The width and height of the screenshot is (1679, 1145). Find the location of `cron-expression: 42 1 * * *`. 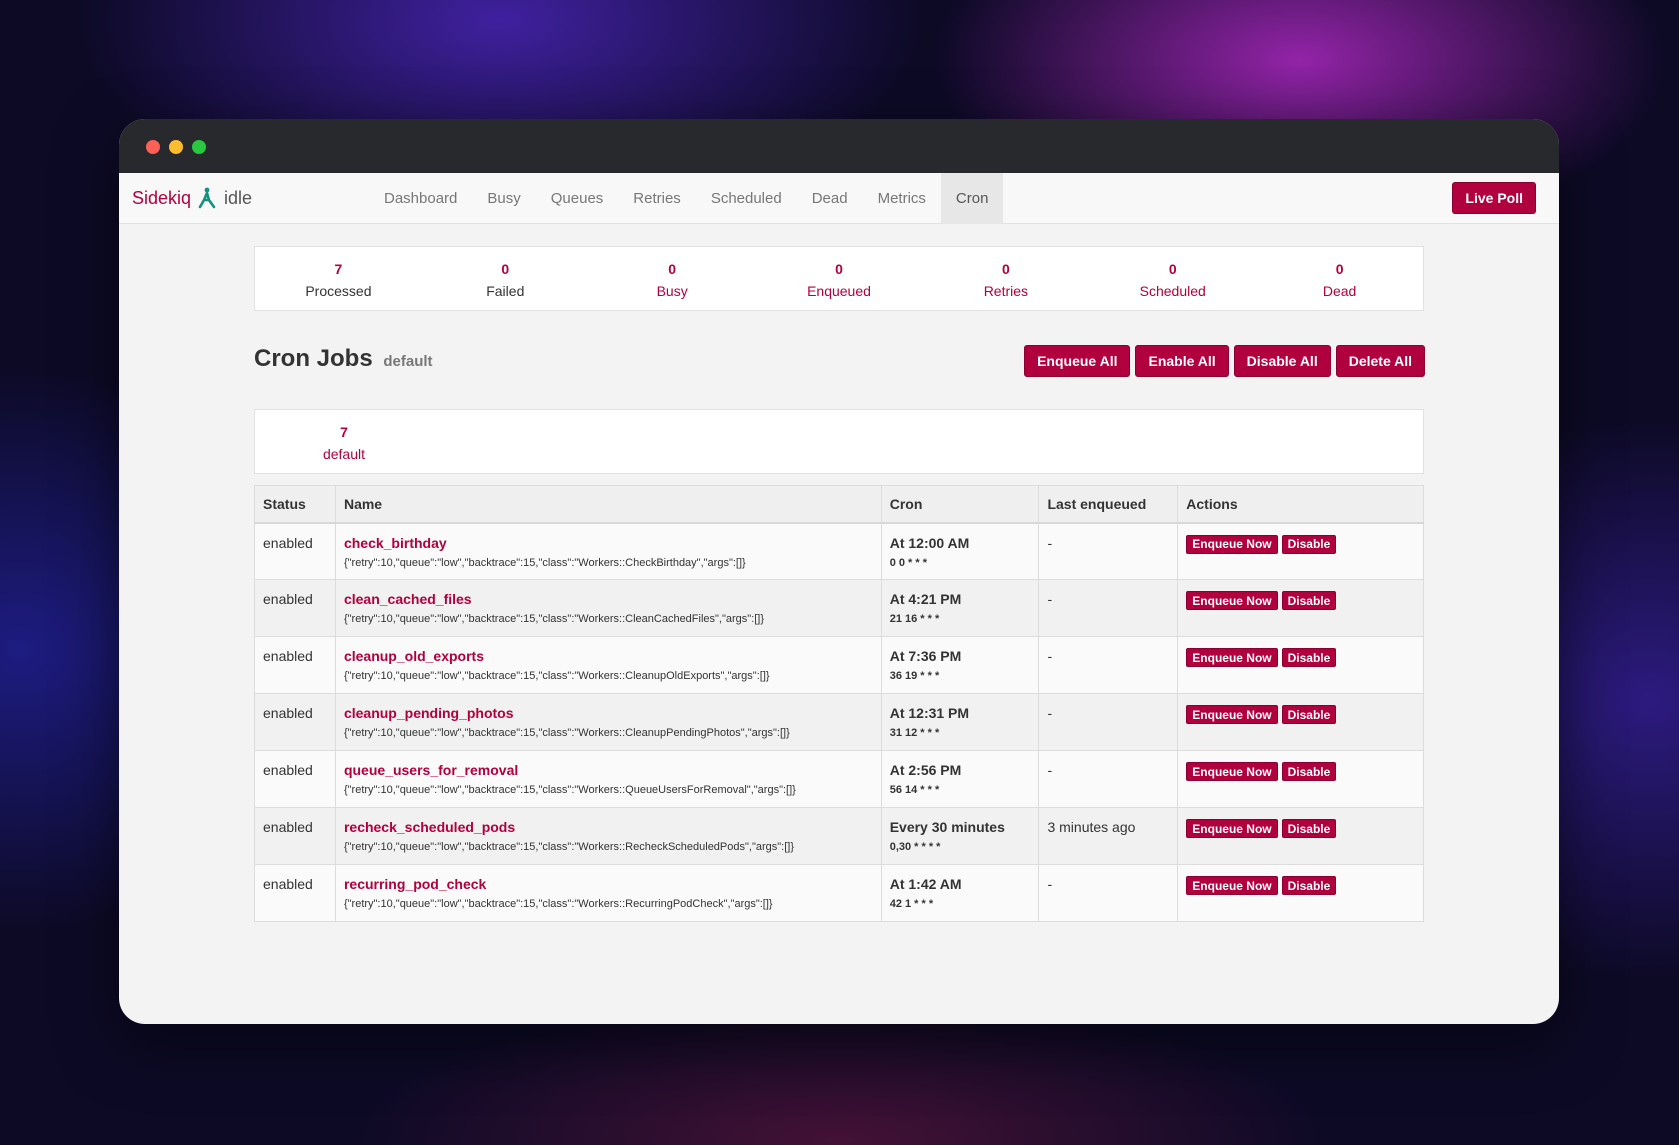

cron-expression: 42 1 * * * is located at coordinates (911, 904).